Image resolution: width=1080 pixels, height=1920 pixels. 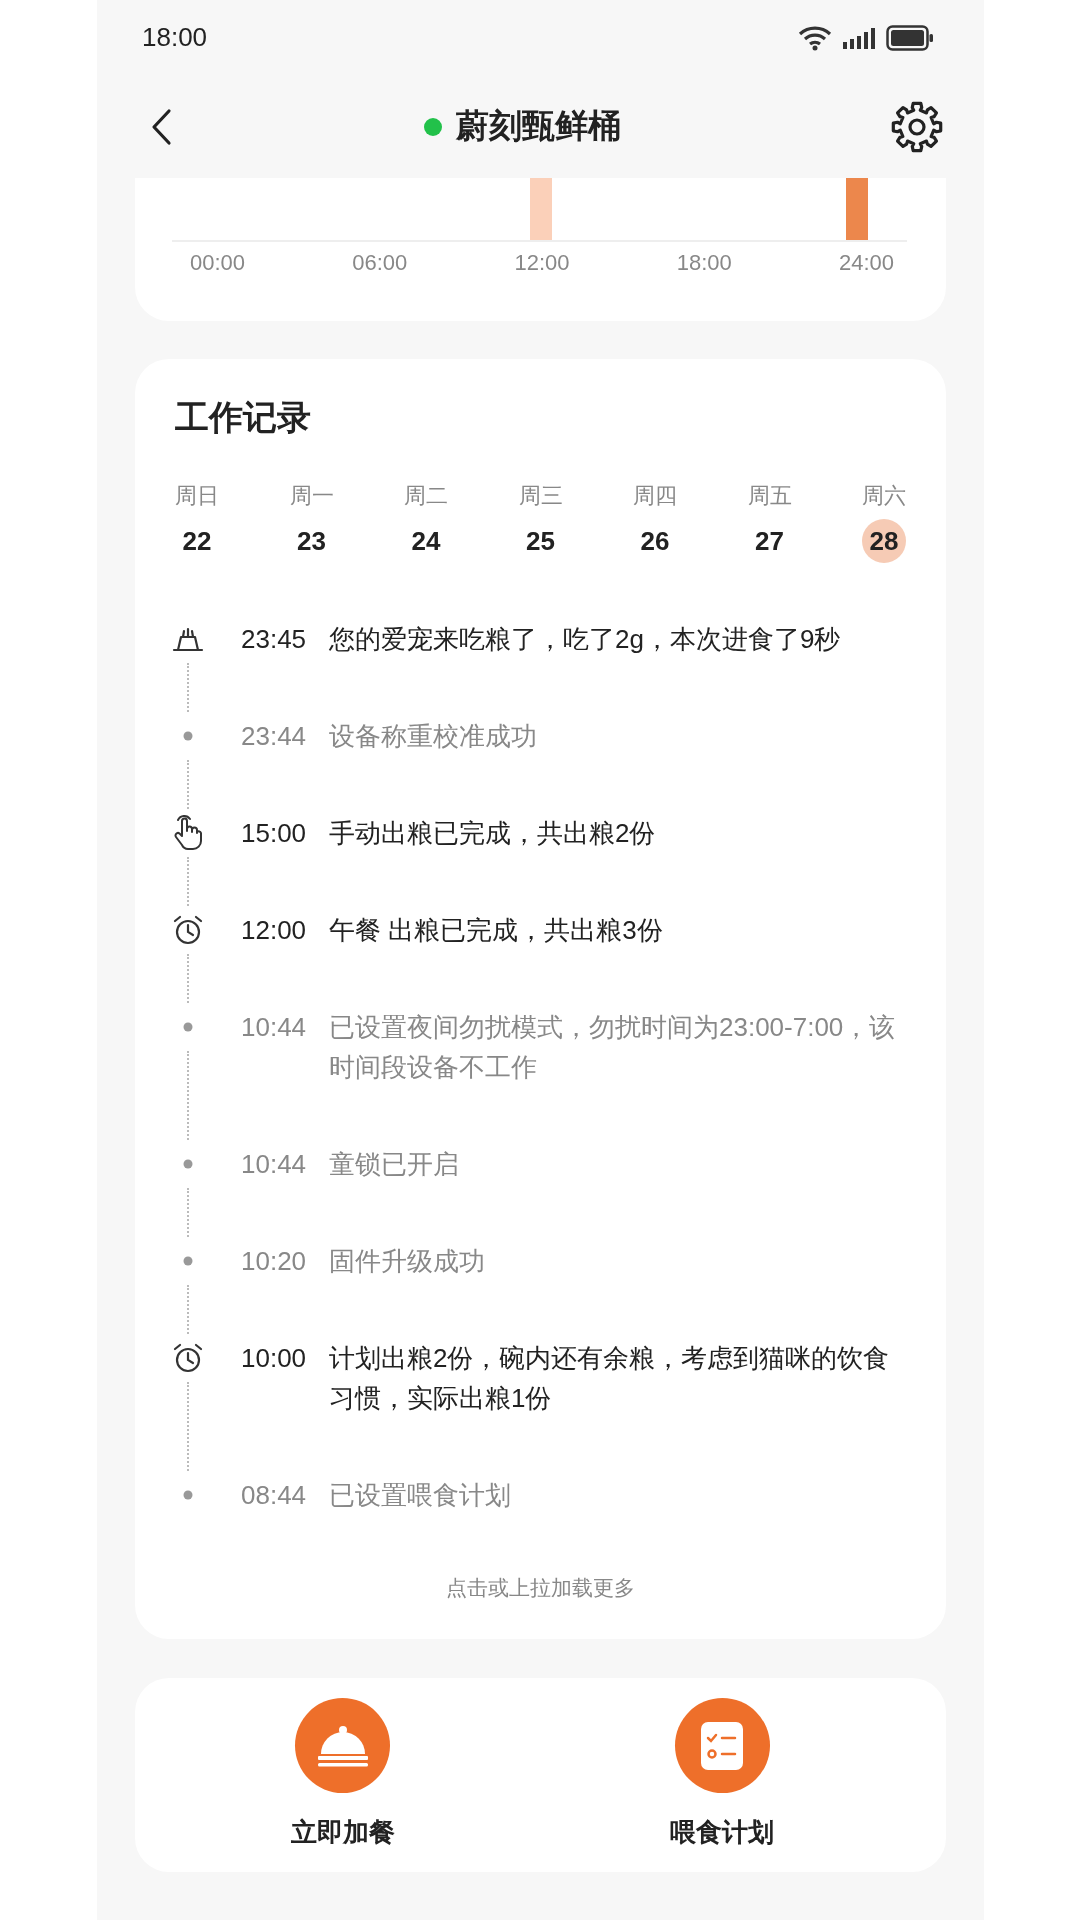 What do you see at coordinates (910, 37) in the screenshot?
I see `battery-icon` at bounding box center [910, 37].